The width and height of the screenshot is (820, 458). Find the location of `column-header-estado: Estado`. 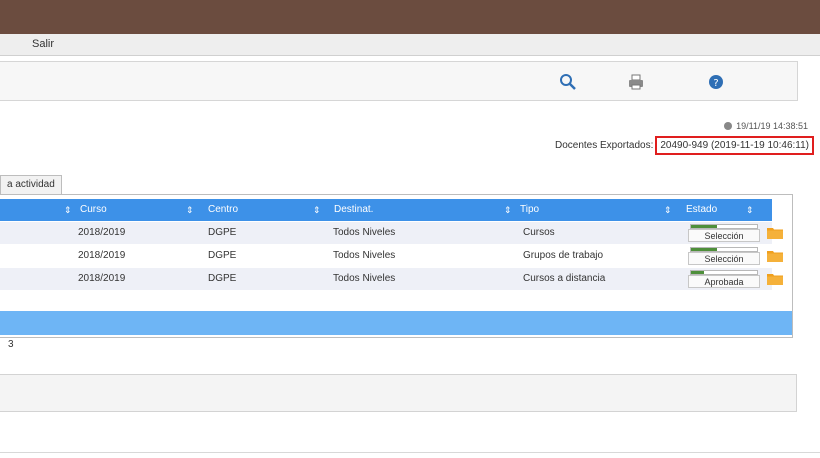

column-header-estado: Estado is located at coordinates (701, 210).